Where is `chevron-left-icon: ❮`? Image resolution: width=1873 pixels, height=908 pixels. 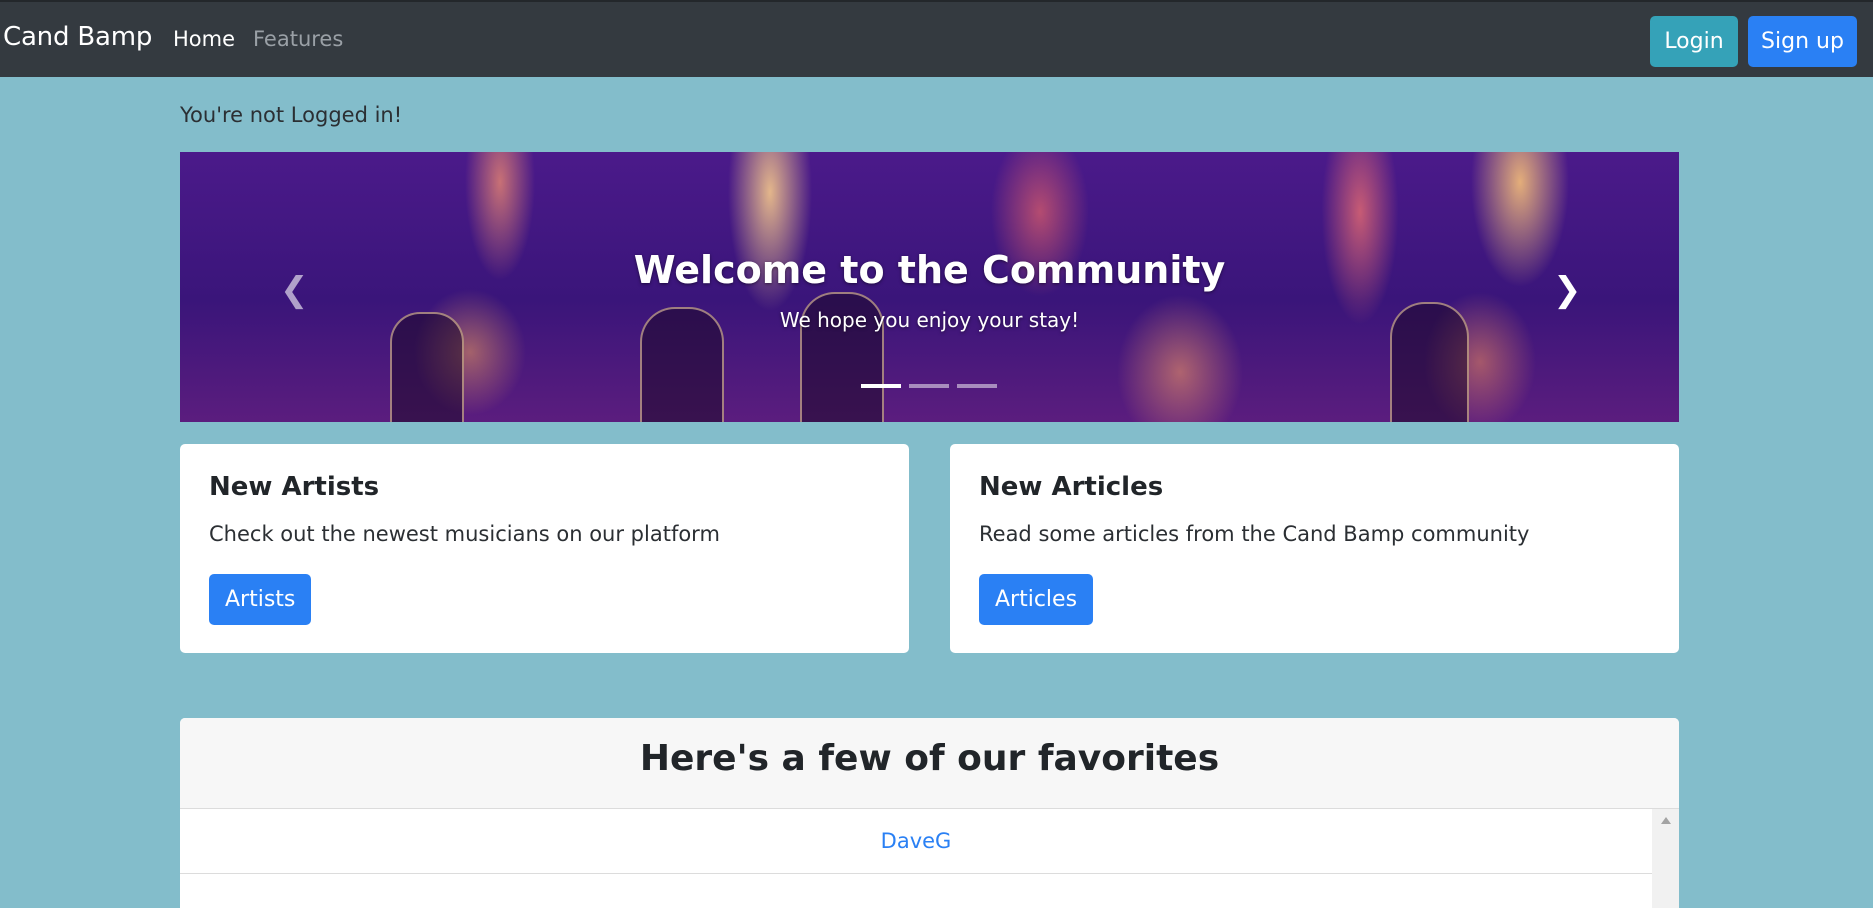
chevron-left-icon: ❮ is located at coordinates (294, 290).